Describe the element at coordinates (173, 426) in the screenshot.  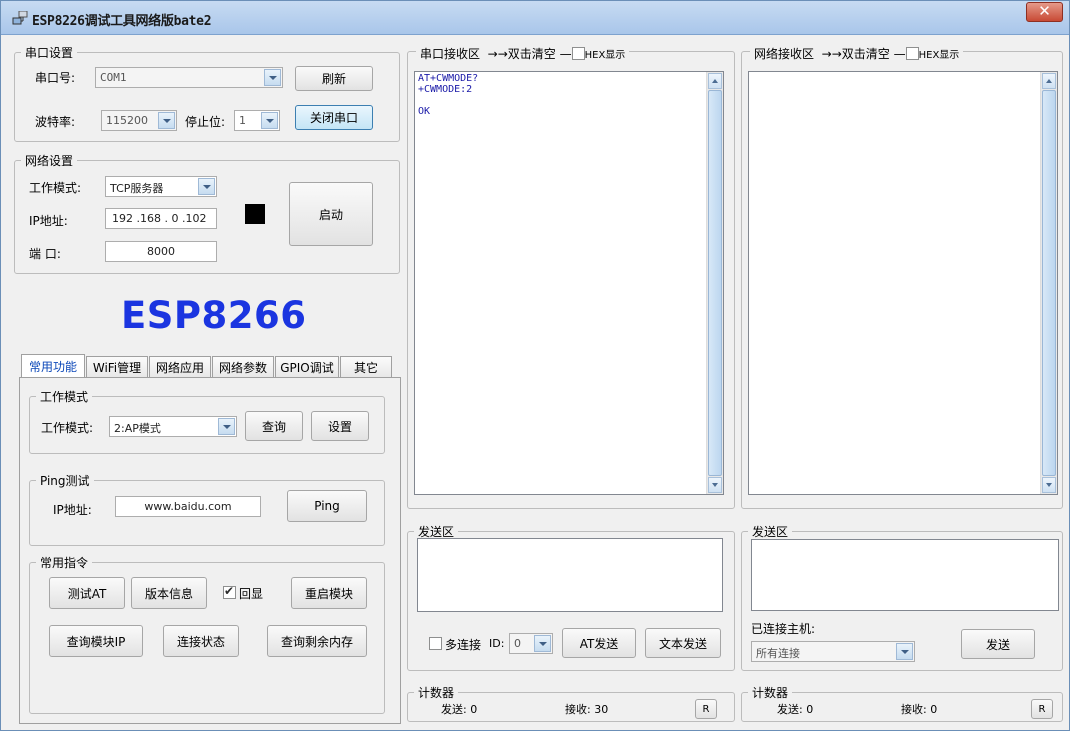
I see `work-mode-select: 2:AP模式` at that location.